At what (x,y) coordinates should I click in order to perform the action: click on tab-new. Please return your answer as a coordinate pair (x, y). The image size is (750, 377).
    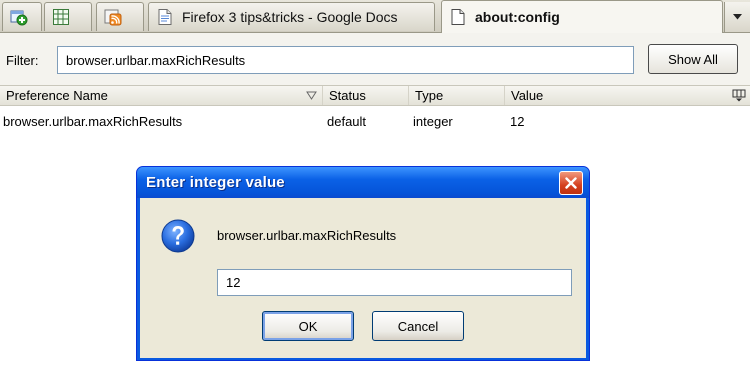
    Looking at the image, I should click on (22, 16).